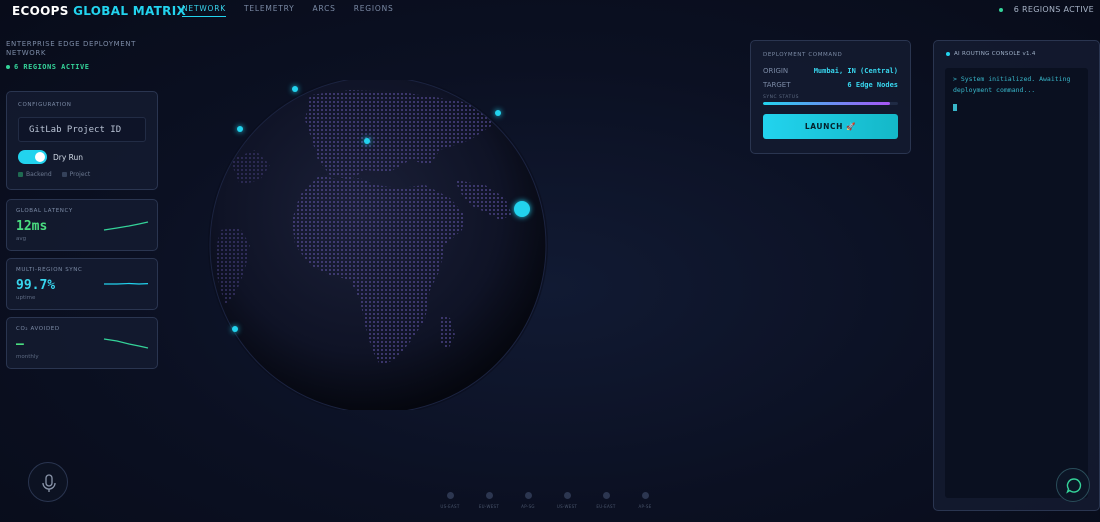 Image resolution: width=1100 pixels, height=522 pixels. Describe the element at coordinates (82, 343) in the screenshot. I see `co2-card: CO₂ AVOIDED — monthly` at that location.